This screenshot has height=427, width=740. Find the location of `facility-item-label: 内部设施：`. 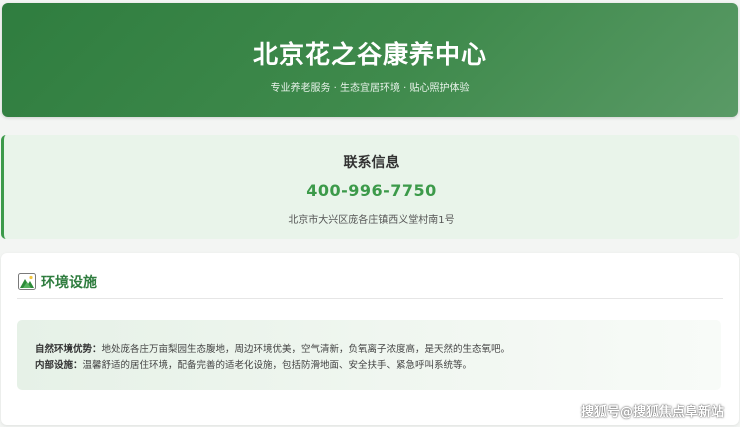

facility-item-label: 内部设施： is located at coordinates (59, 365).